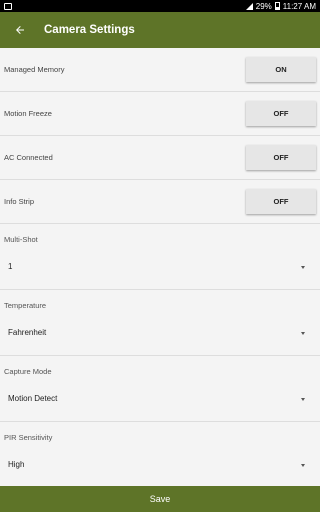 This screenshot has width=320, height=512. Describe the element at coordinates (281, 69) in the screenshot. I see `managed-memory-toggle: ON` at that location.